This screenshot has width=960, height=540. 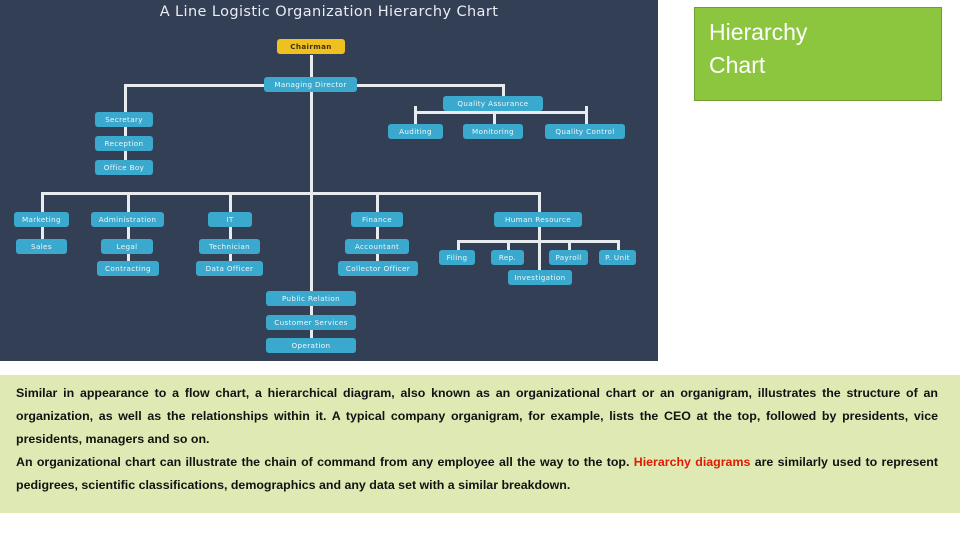 What do you see at coordinates (568, 257) in the screenshot?
I see `node-payroll: Payroll` at bounding box center [568, 257].